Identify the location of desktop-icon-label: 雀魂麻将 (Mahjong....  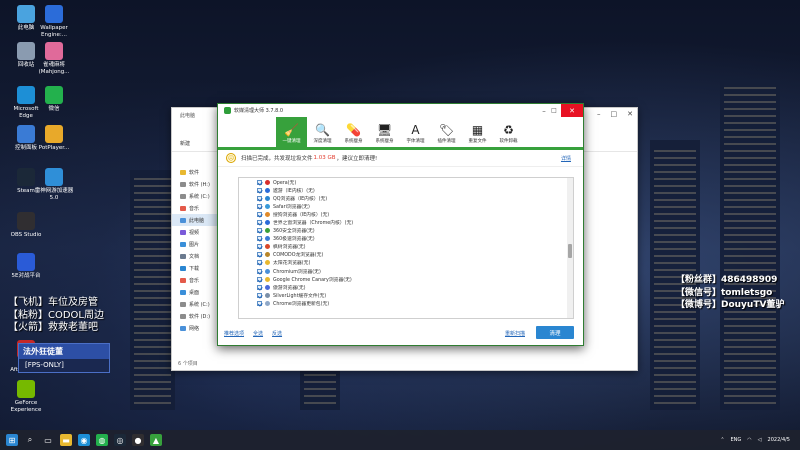
(54, 68).